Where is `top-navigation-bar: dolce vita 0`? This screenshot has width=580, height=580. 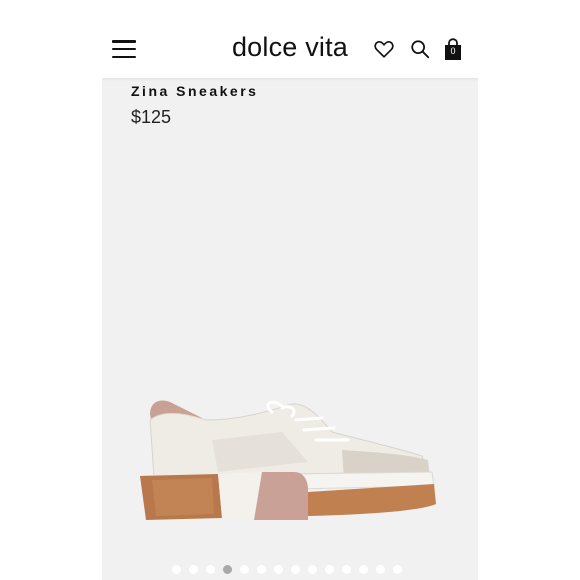
top-navigation-bar: dolce vita 0 is located at coordinates (290, 39).